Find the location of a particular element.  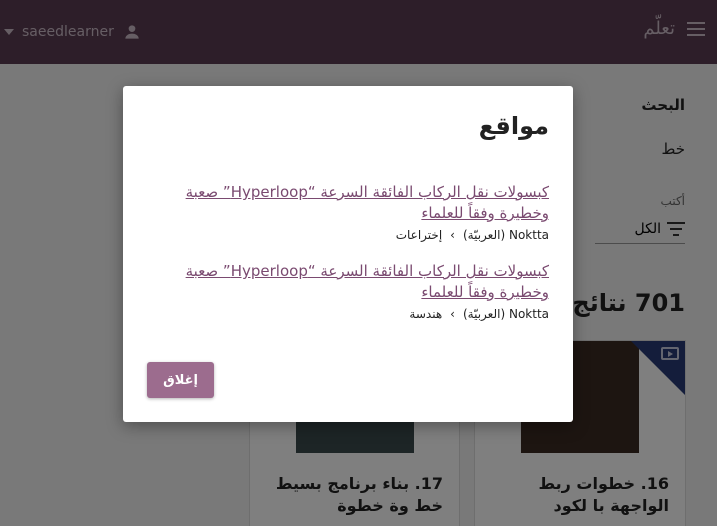

close-button: إغلاق is located at coordinates (180, 380).